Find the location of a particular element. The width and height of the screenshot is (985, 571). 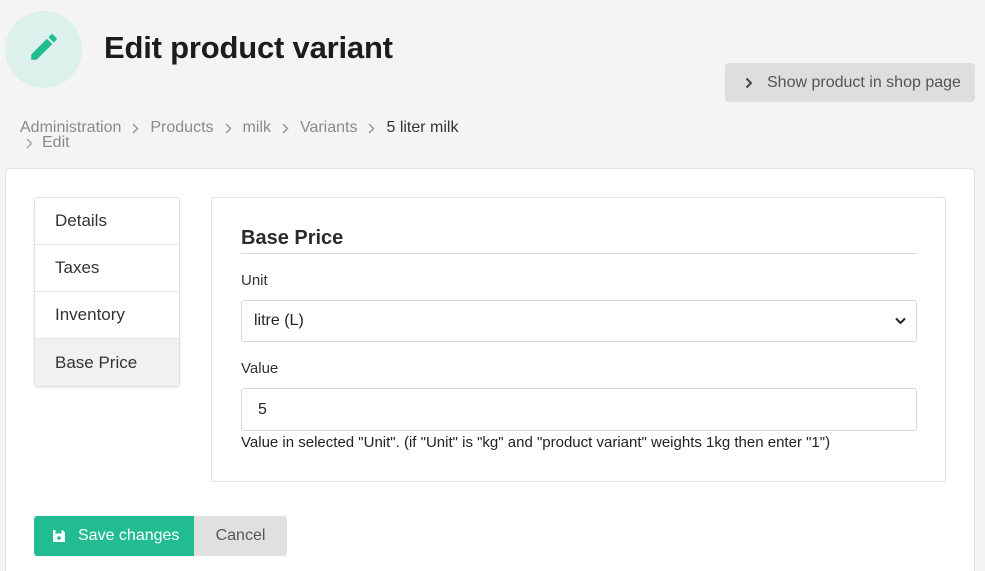

section-title: Base Price is located at coordinates (292, 238).